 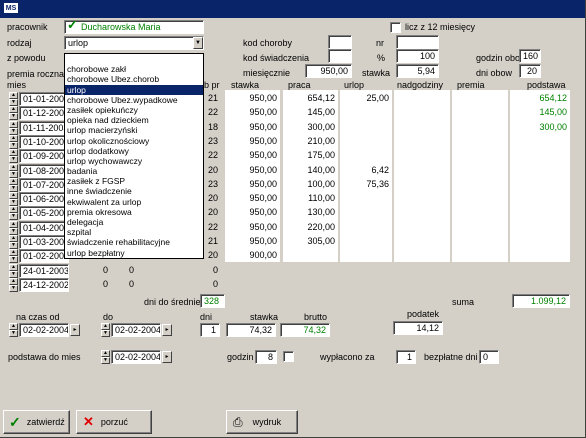 What do you see at coordinates (305, 330) in the screenshot?
I see `brutto-field: 74,32` at bounding box center [305, 330].